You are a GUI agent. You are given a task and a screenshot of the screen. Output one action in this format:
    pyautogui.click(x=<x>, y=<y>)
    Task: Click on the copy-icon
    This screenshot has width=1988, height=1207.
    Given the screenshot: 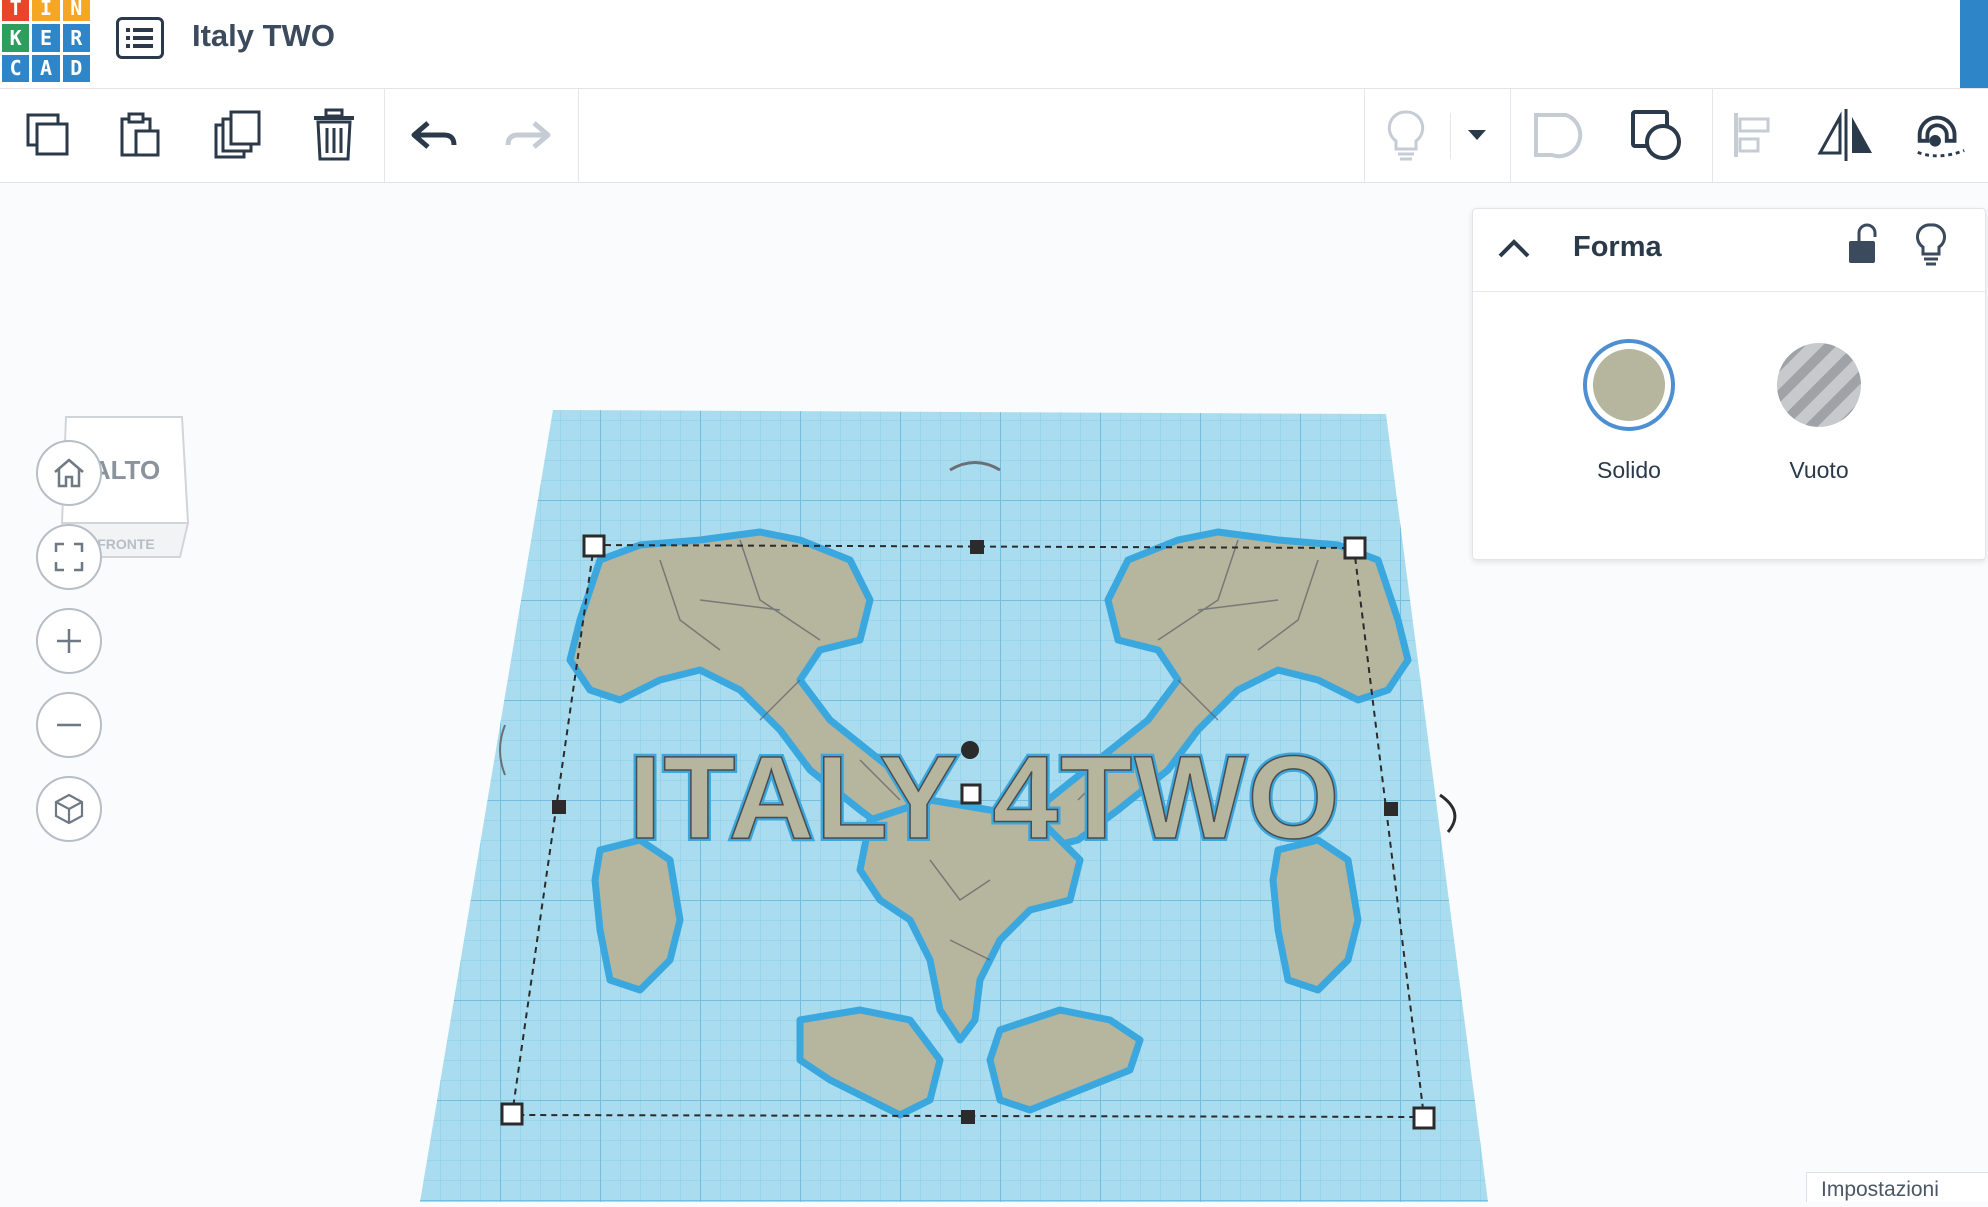 What is the action you would take?
    pyautogui.click(x=47, y=134)
    